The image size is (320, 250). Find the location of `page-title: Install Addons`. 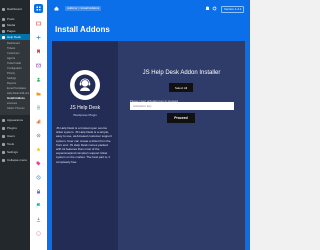

page-title: Install Addons is located at coordinates (82, 29).